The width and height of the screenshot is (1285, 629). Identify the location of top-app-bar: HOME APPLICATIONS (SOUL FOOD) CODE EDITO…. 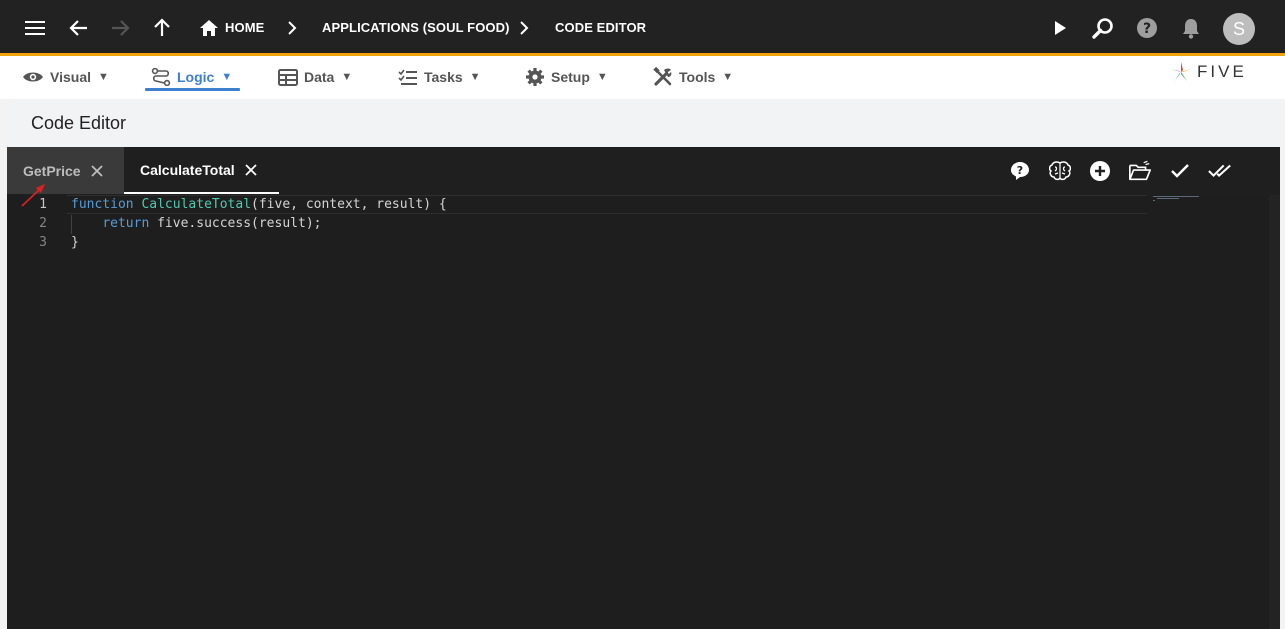
(642, 28).